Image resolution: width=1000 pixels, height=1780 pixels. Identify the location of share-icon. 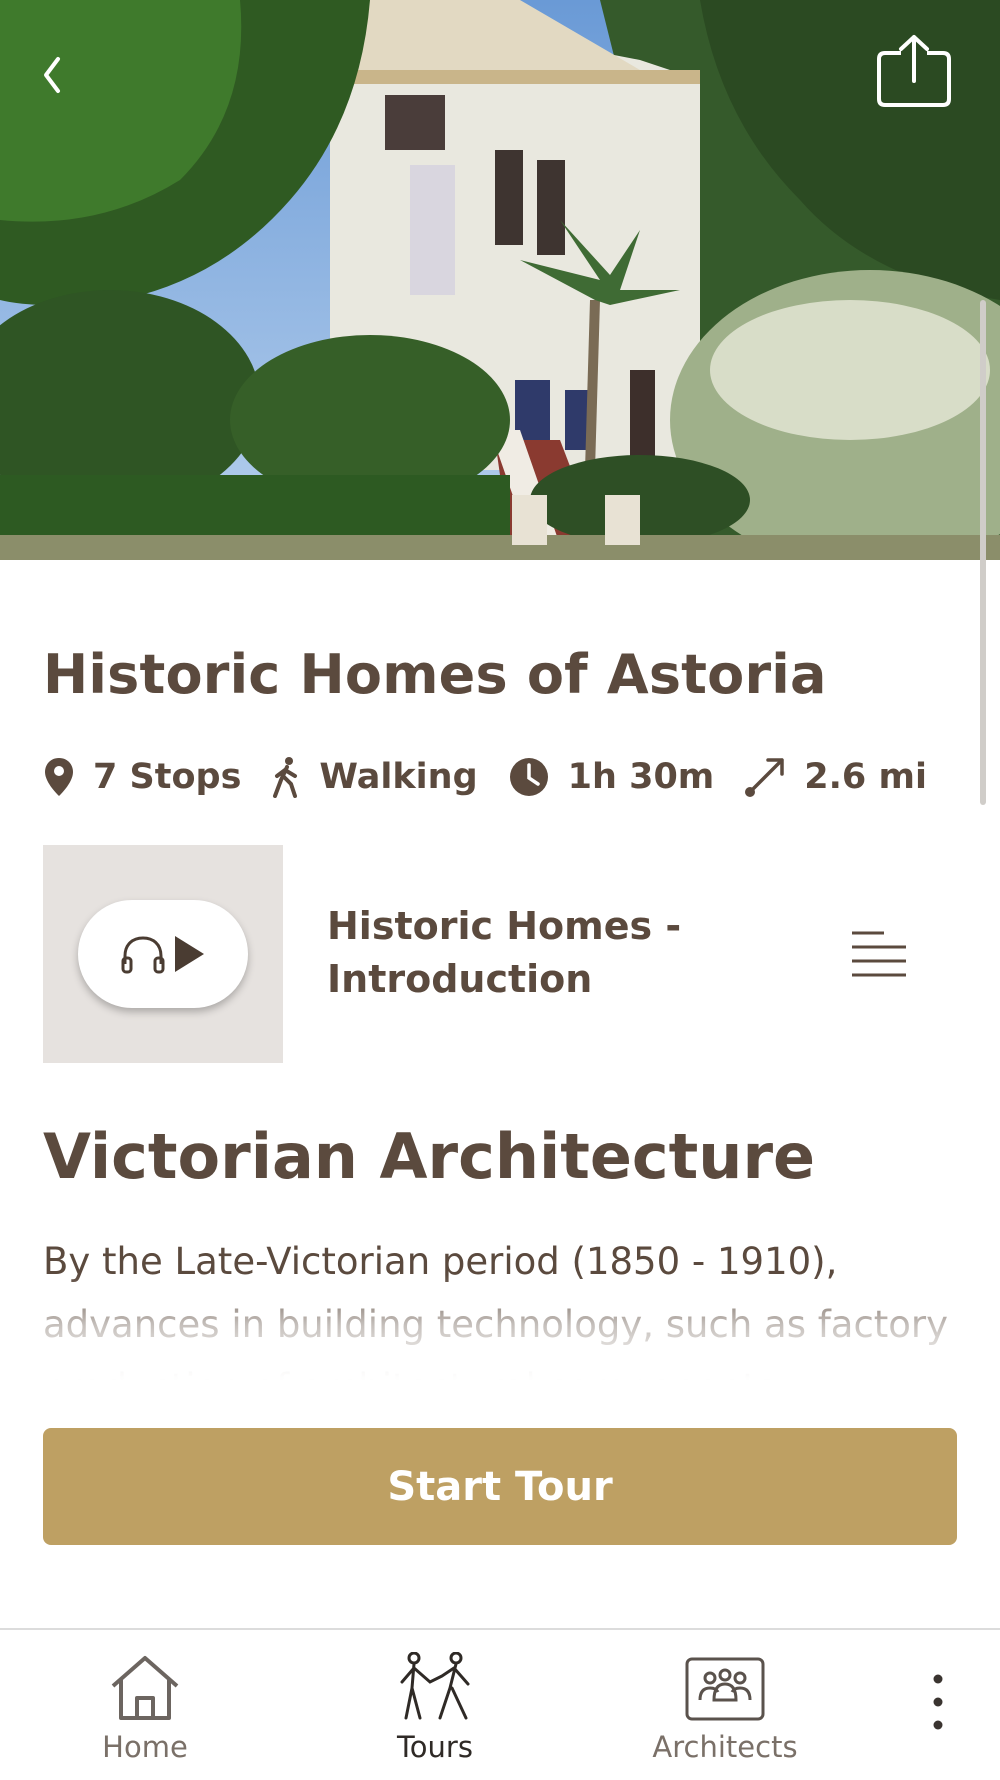
(914, 71).